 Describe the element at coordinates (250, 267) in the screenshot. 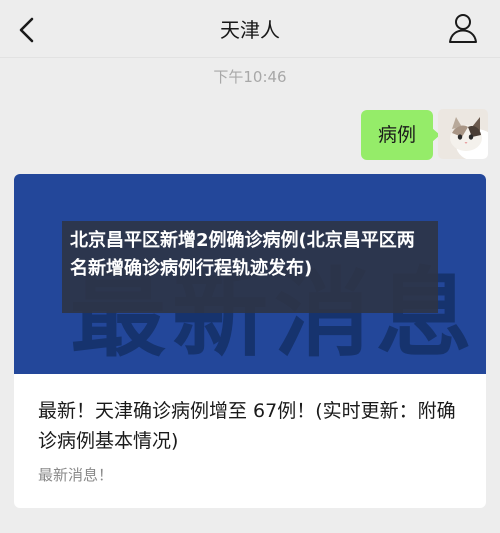

I see `article-overlay-title: 北京昌平区新增2例确诊病例(北京昌平区两名新增确诊病例行程轨迹发布)` at that location.